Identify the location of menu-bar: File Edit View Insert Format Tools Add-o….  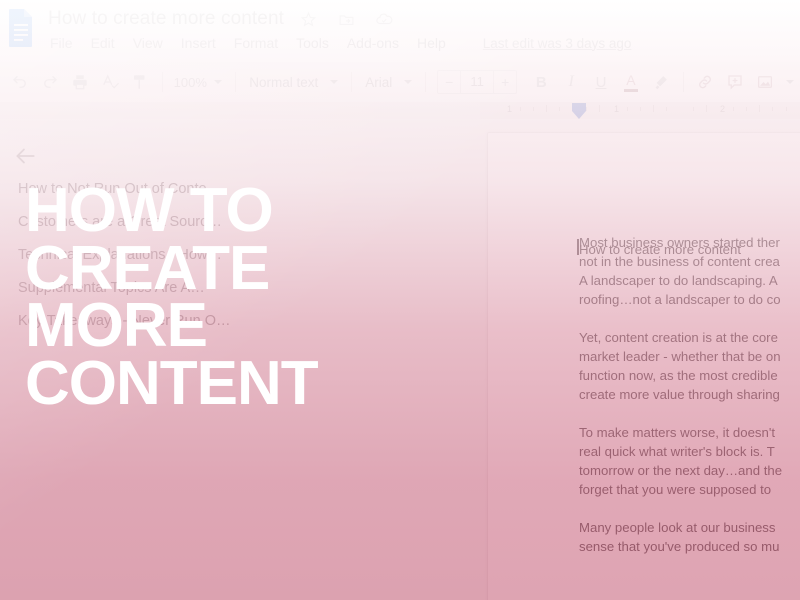
(339, 43).